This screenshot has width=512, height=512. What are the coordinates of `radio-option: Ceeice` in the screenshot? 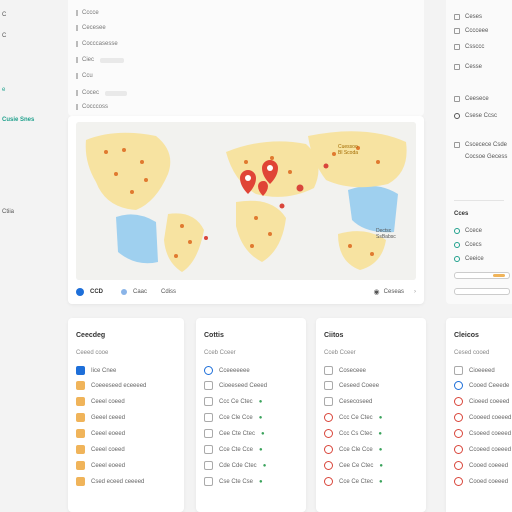 It's located at (469, 259).